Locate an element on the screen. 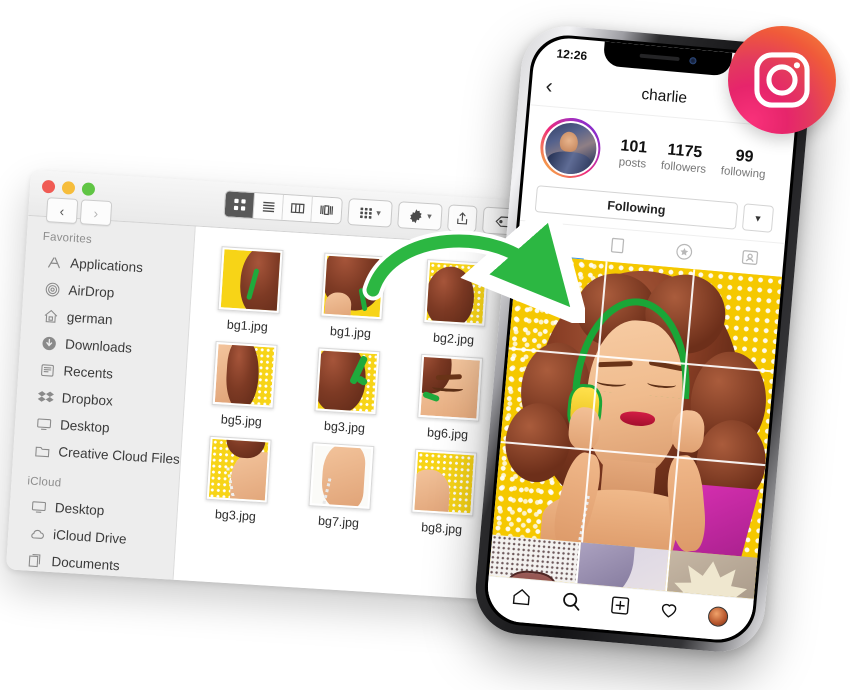 The height and width of the screenshot is (690, 850). cloud-icon is located at coordinates (37, 534).